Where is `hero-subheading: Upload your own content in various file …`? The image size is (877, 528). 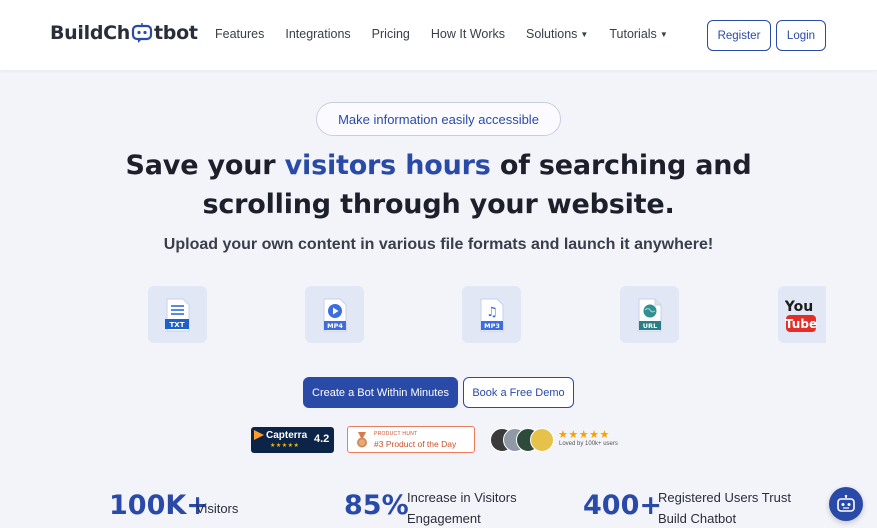 hero-subheading: Upload your own content in various file … is located at coordinates (438, 244).